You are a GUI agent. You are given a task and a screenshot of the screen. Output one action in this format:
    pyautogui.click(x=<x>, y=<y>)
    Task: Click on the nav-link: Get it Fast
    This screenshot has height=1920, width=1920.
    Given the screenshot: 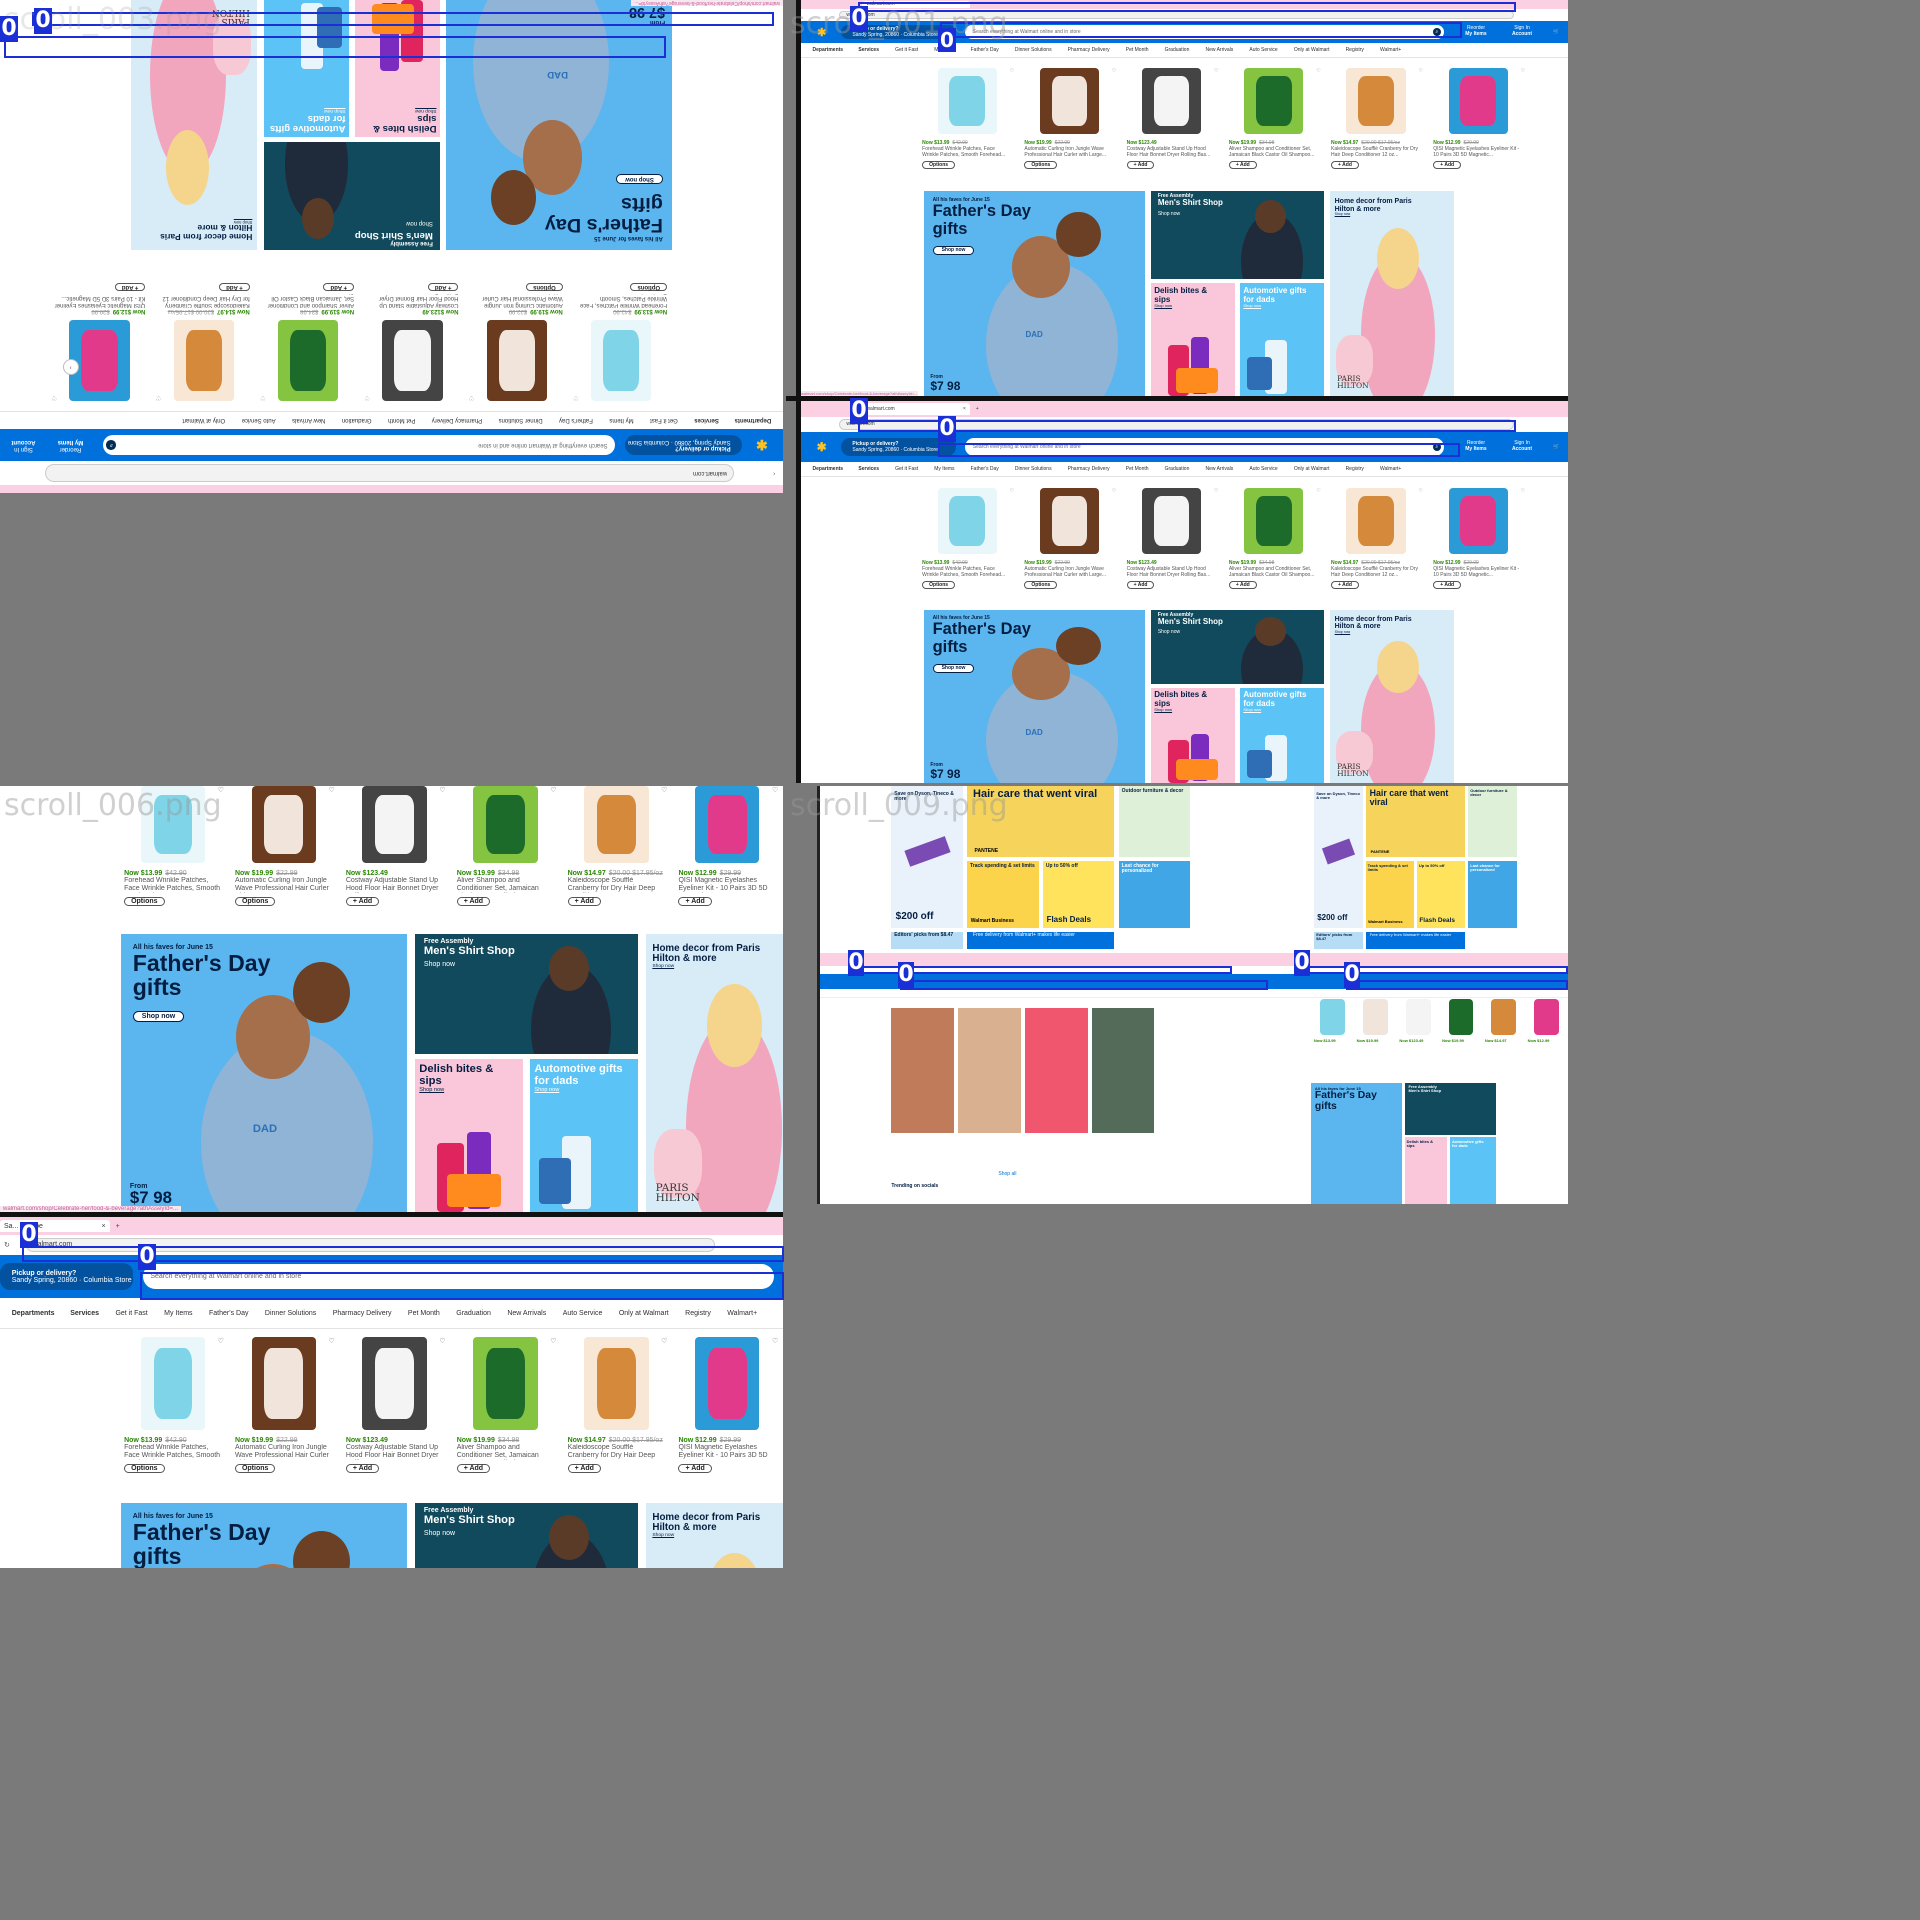 What is the action you would take?
    pyautogui.click(x=906, y=50)
    